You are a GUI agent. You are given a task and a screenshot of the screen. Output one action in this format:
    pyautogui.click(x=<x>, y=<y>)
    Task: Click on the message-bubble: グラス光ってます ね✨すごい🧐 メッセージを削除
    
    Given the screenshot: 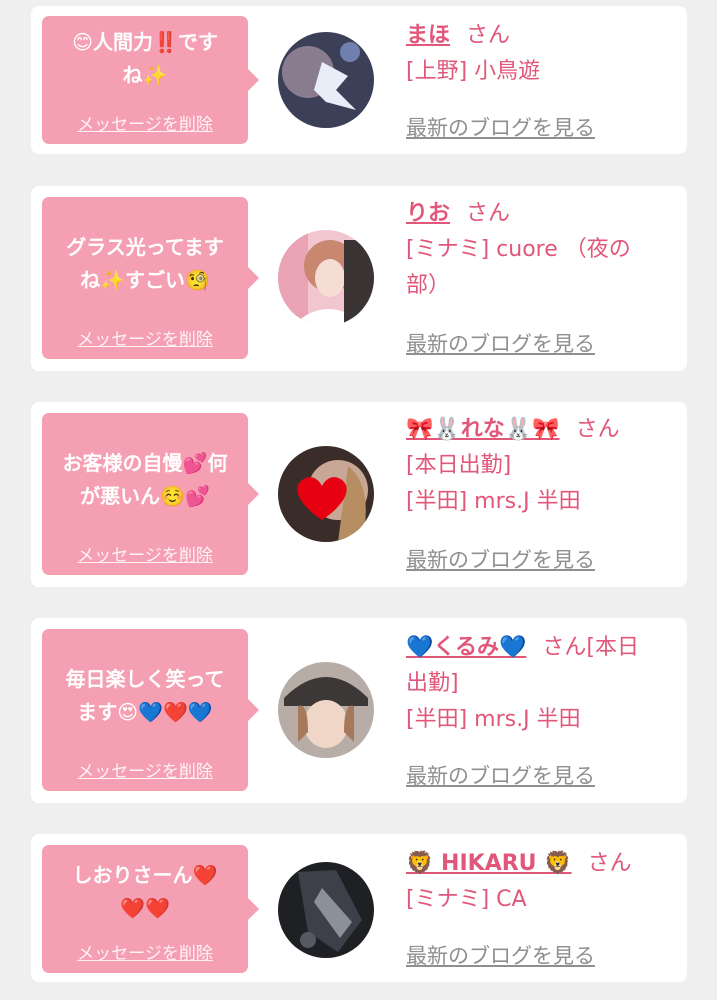 What is the action you would take?
    pyautogui.click(x=150, y=278)
    